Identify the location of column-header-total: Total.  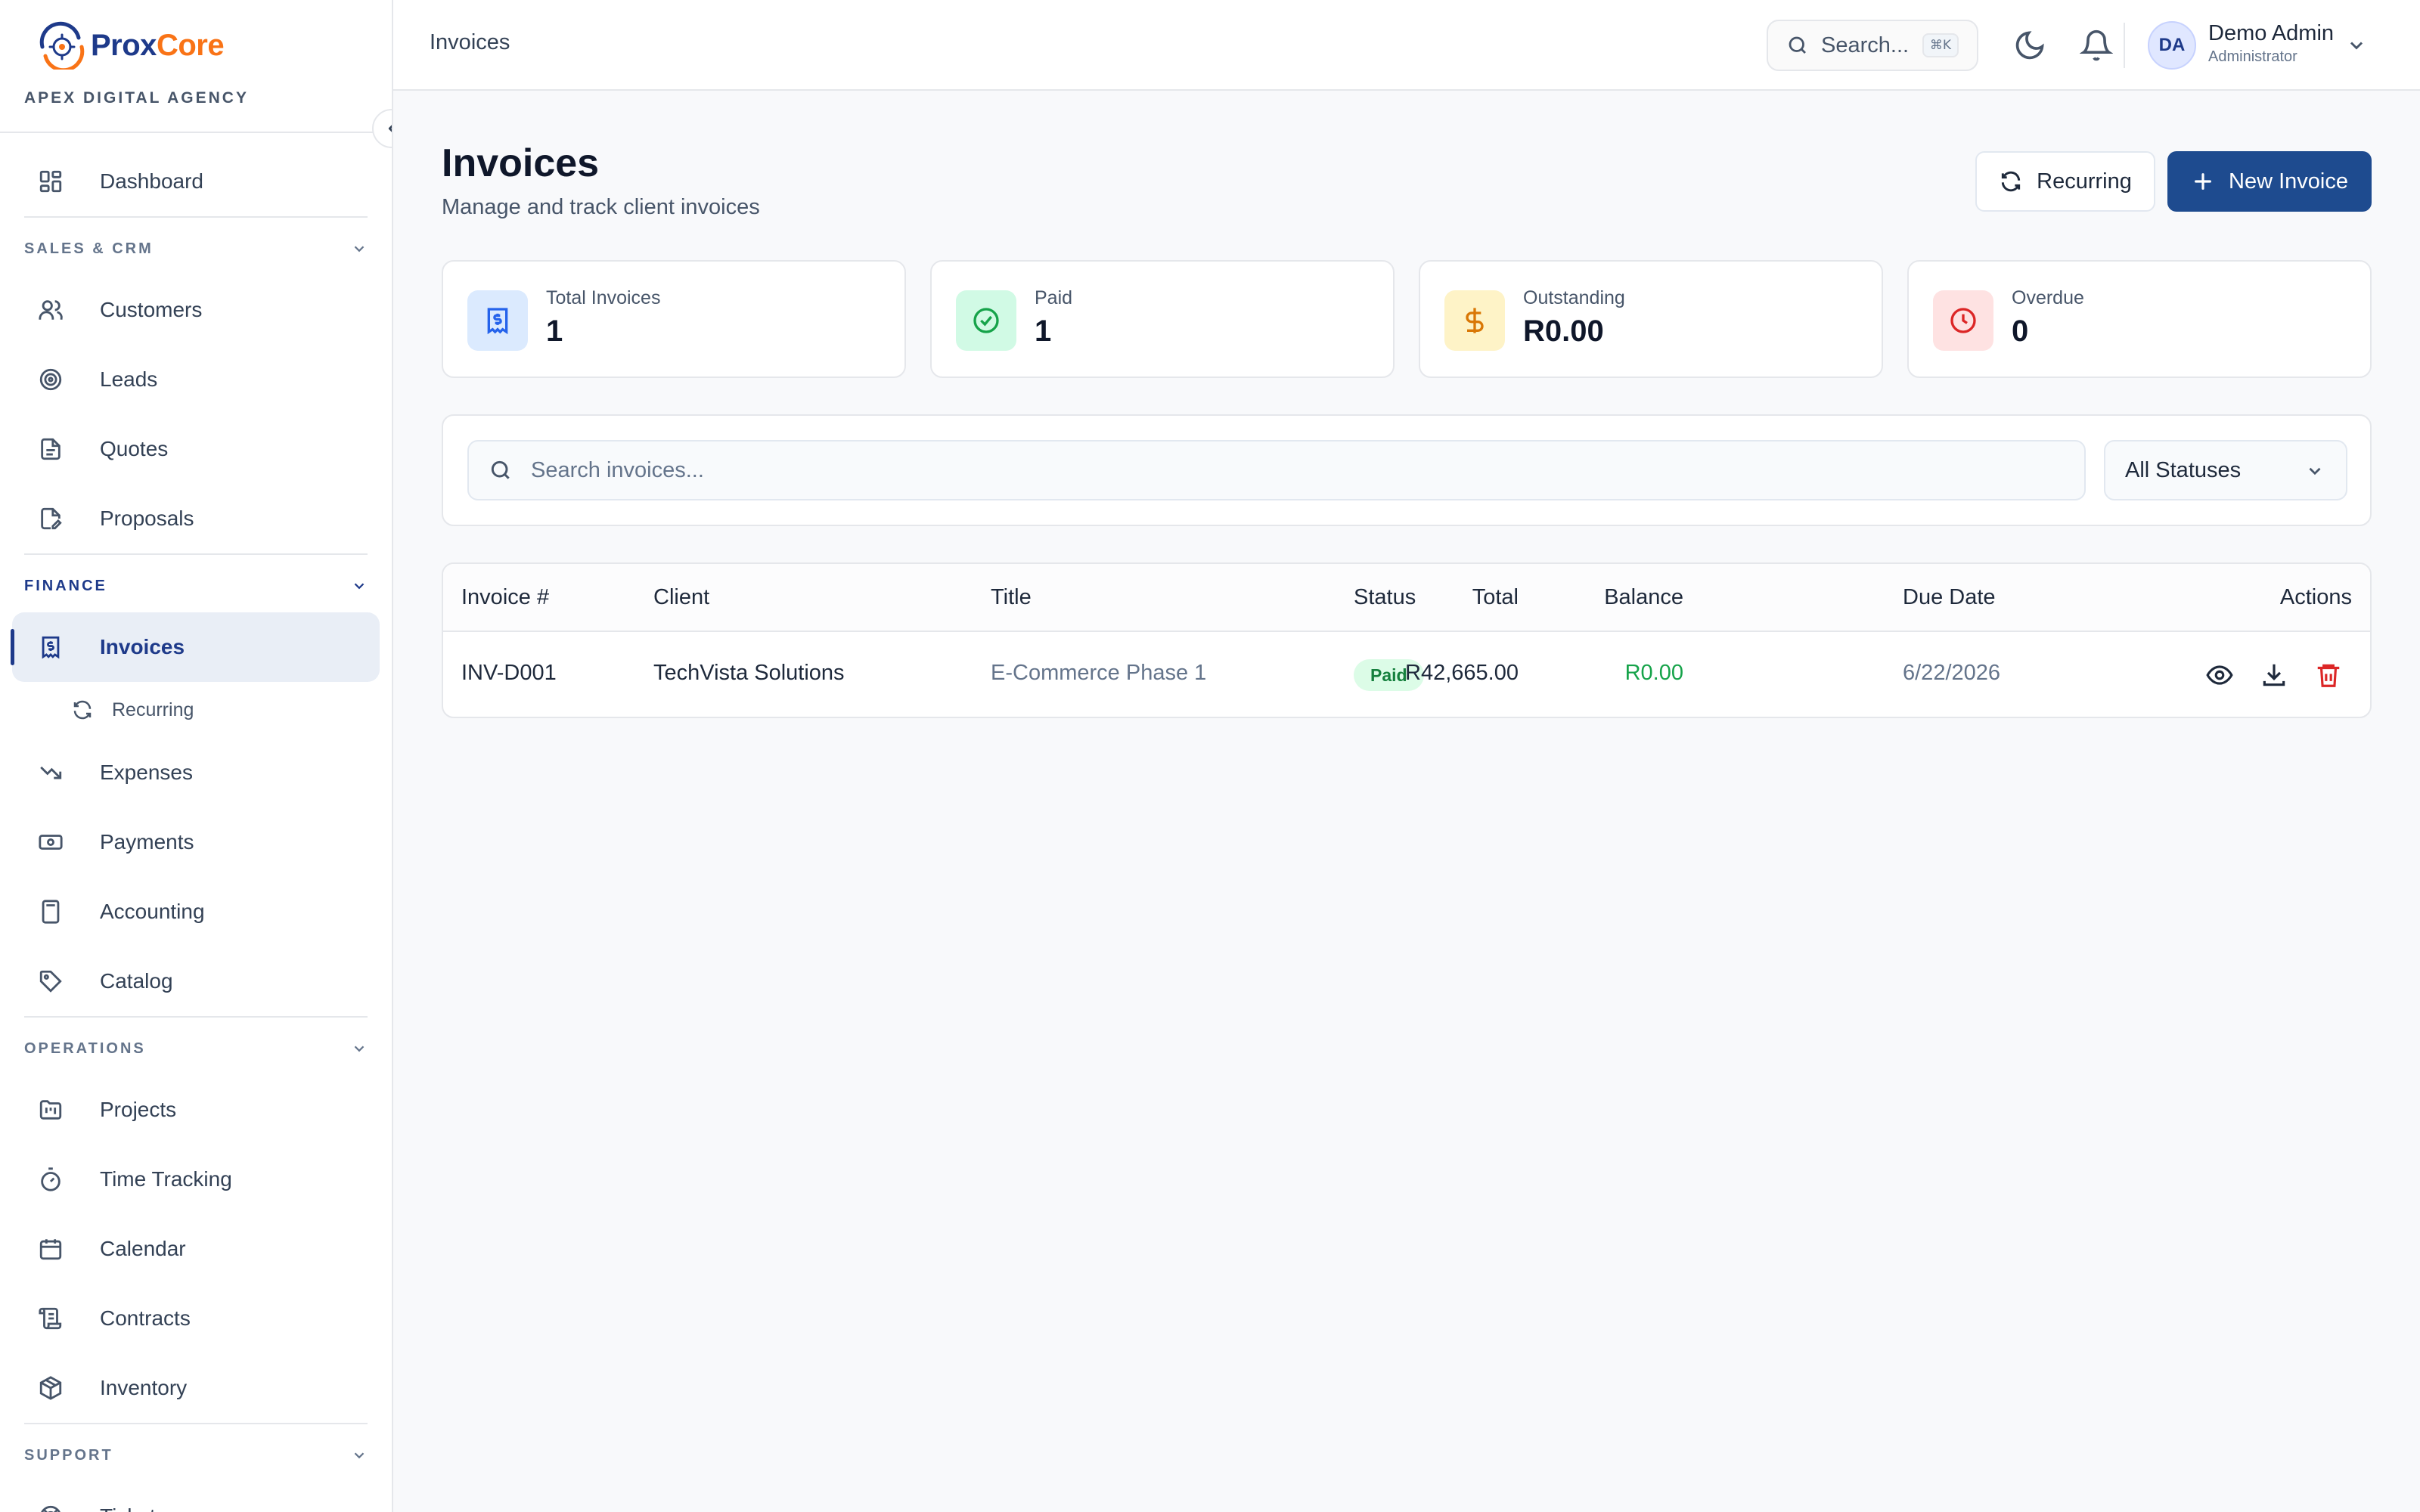
(1495, 597).